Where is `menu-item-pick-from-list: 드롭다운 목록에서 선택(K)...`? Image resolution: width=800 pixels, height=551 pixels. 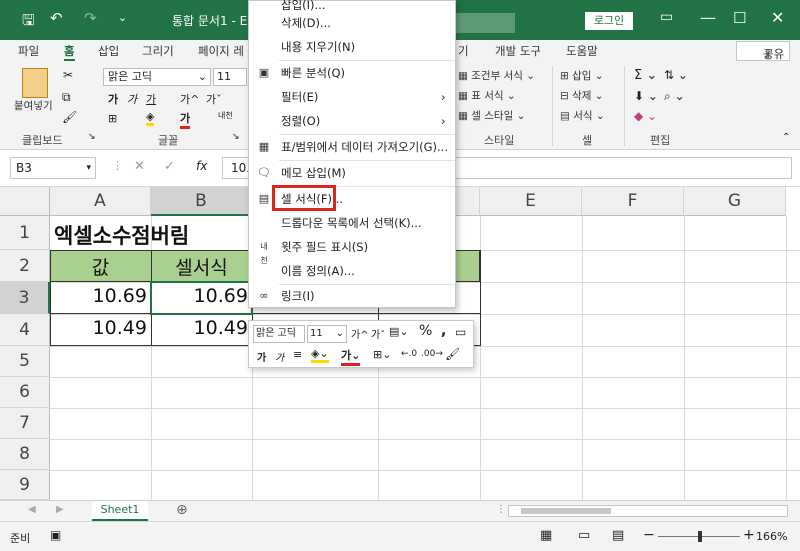 menu-item-pick-from-list: 드롭다운 목록에서 선택(K)... is located at coordinates (352, 223).